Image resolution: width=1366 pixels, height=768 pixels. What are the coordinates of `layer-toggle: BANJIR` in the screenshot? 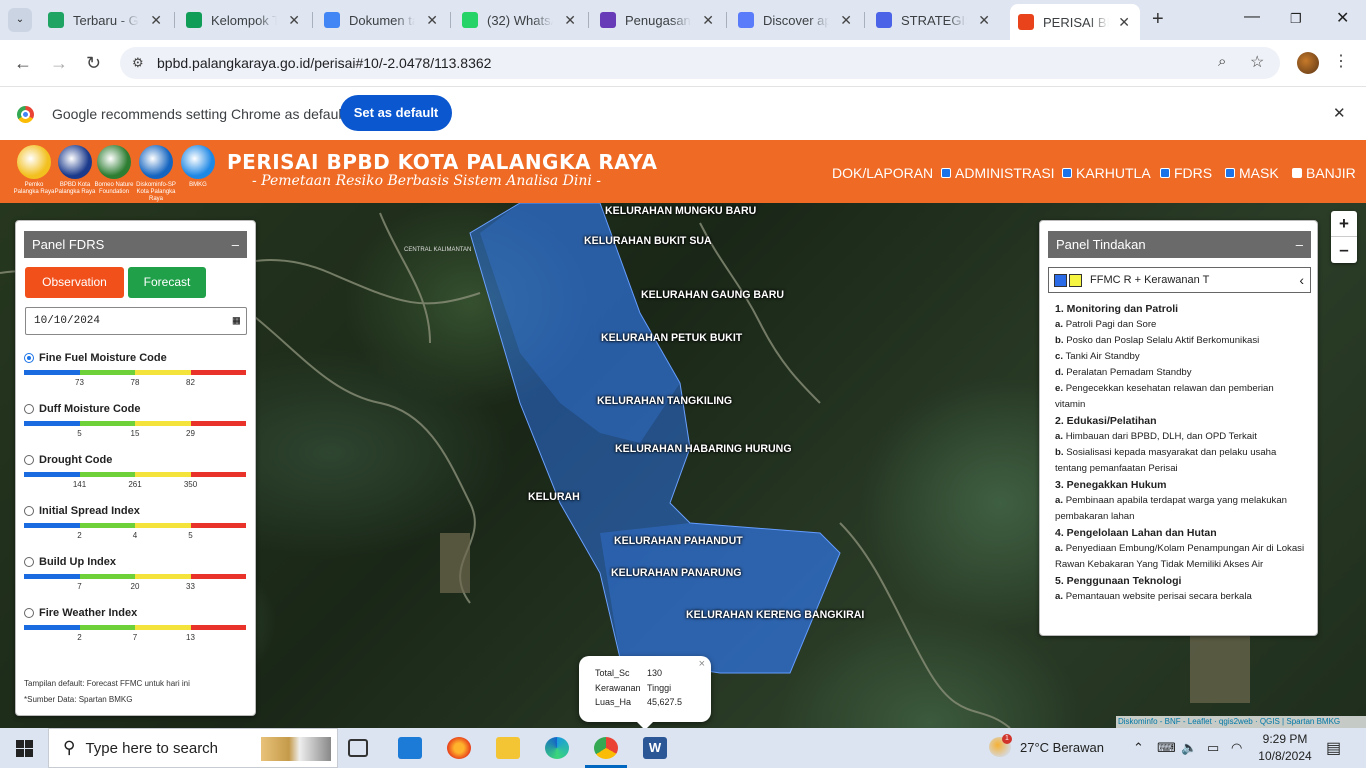 It's located at (1324, 173).